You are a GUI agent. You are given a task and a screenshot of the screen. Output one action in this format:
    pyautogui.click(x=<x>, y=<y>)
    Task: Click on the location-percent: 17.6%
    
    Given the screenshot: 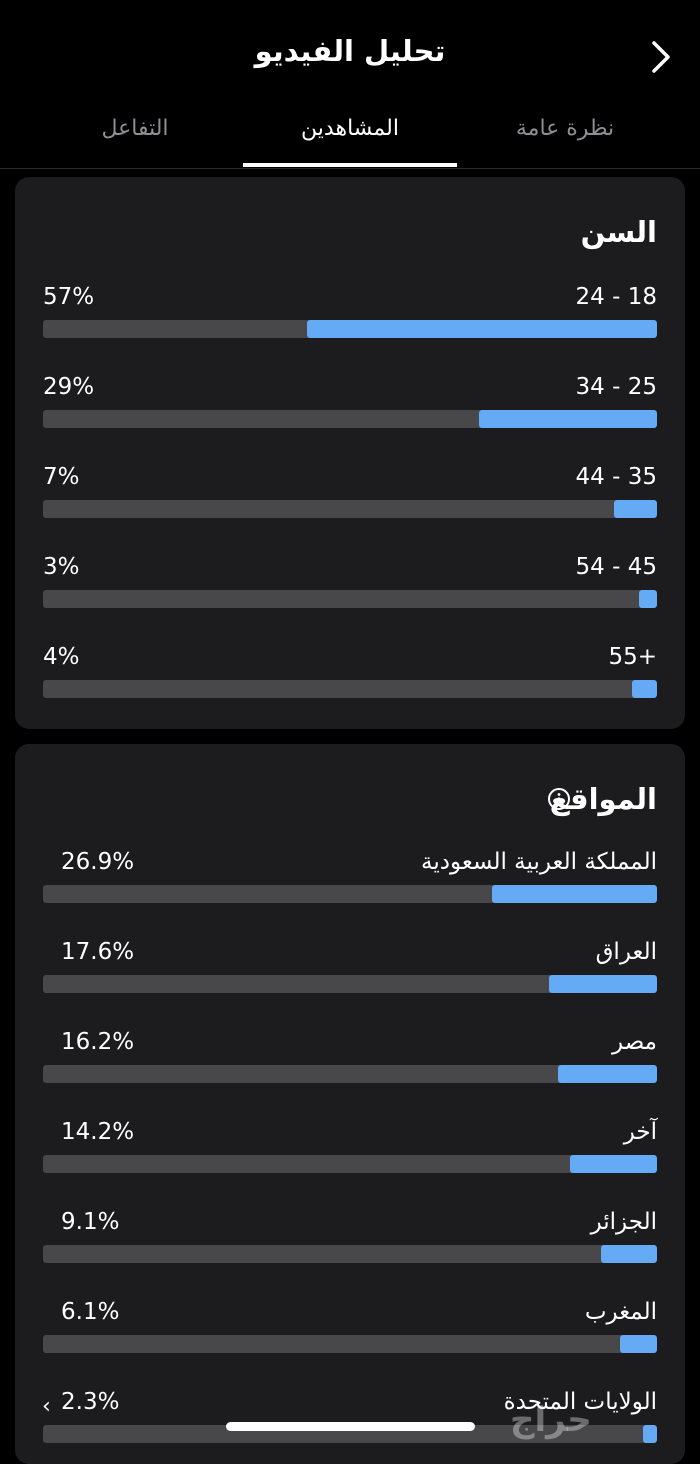 What is the action you would take?
    pyautogui.click(x=98, y=952)
    